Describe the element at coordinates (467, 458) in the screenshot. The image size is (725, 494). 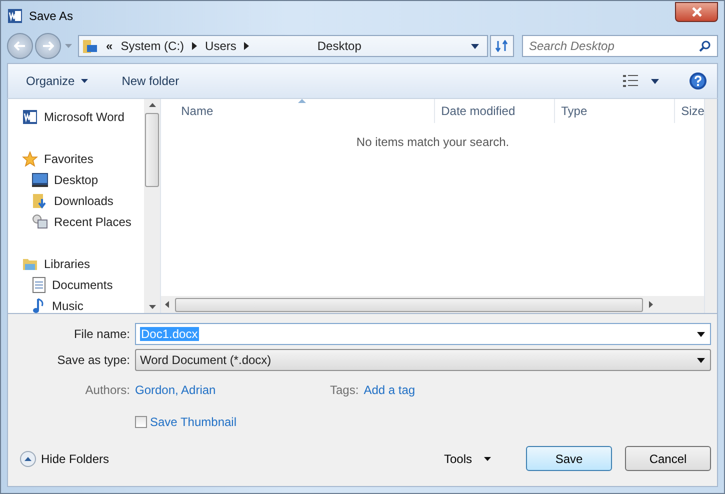
I see `tools-menu: Tools` at that location.